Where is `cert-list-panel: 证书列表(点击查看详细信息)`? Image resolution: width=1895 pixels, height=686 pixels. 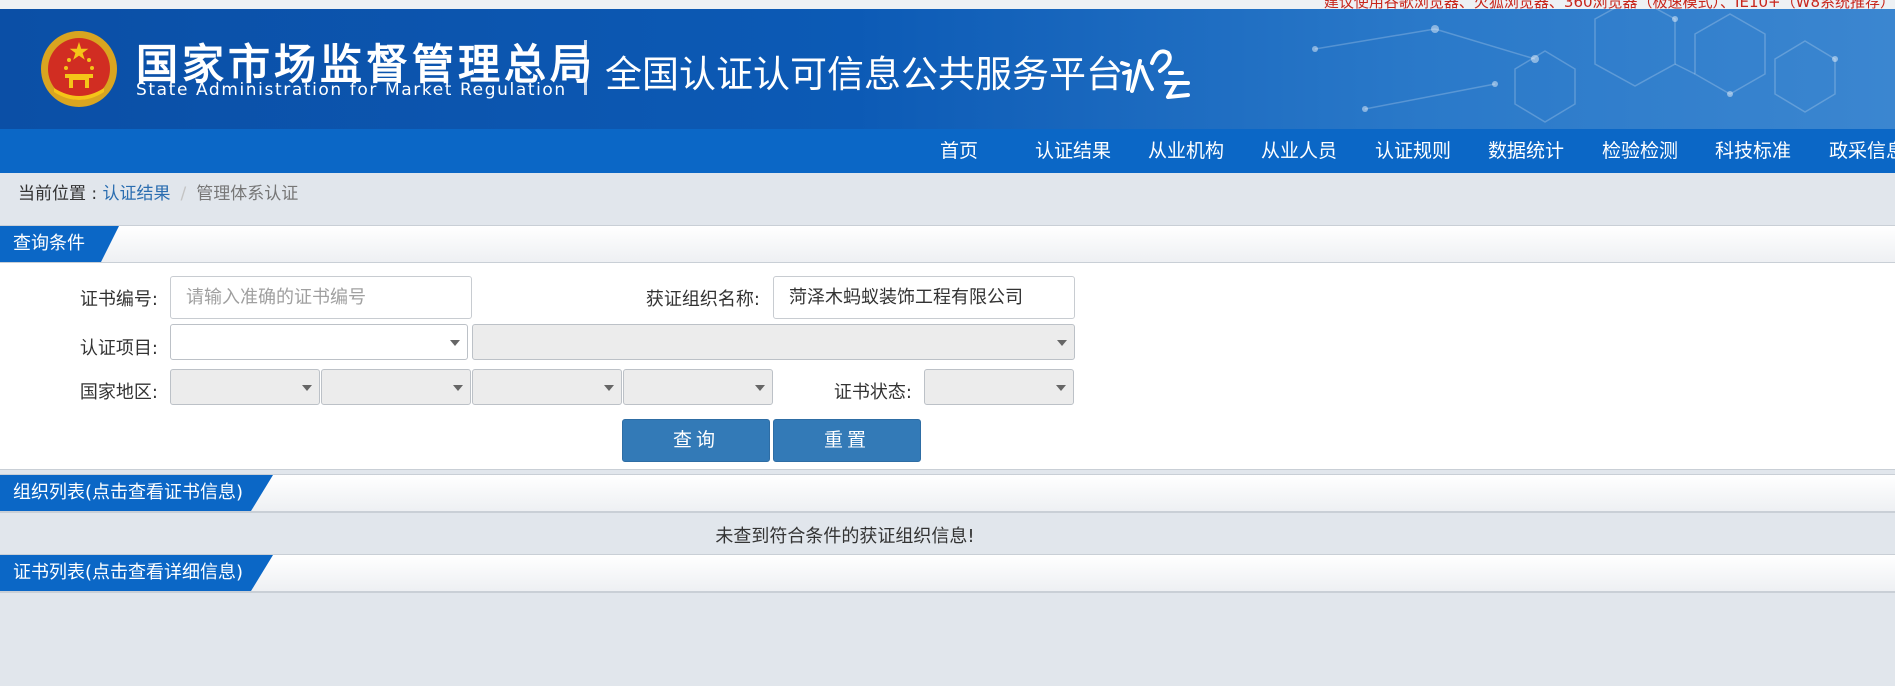
cert-list-panel: 证书列表(点击查看详细信息) is located at coordinates (947, 573).